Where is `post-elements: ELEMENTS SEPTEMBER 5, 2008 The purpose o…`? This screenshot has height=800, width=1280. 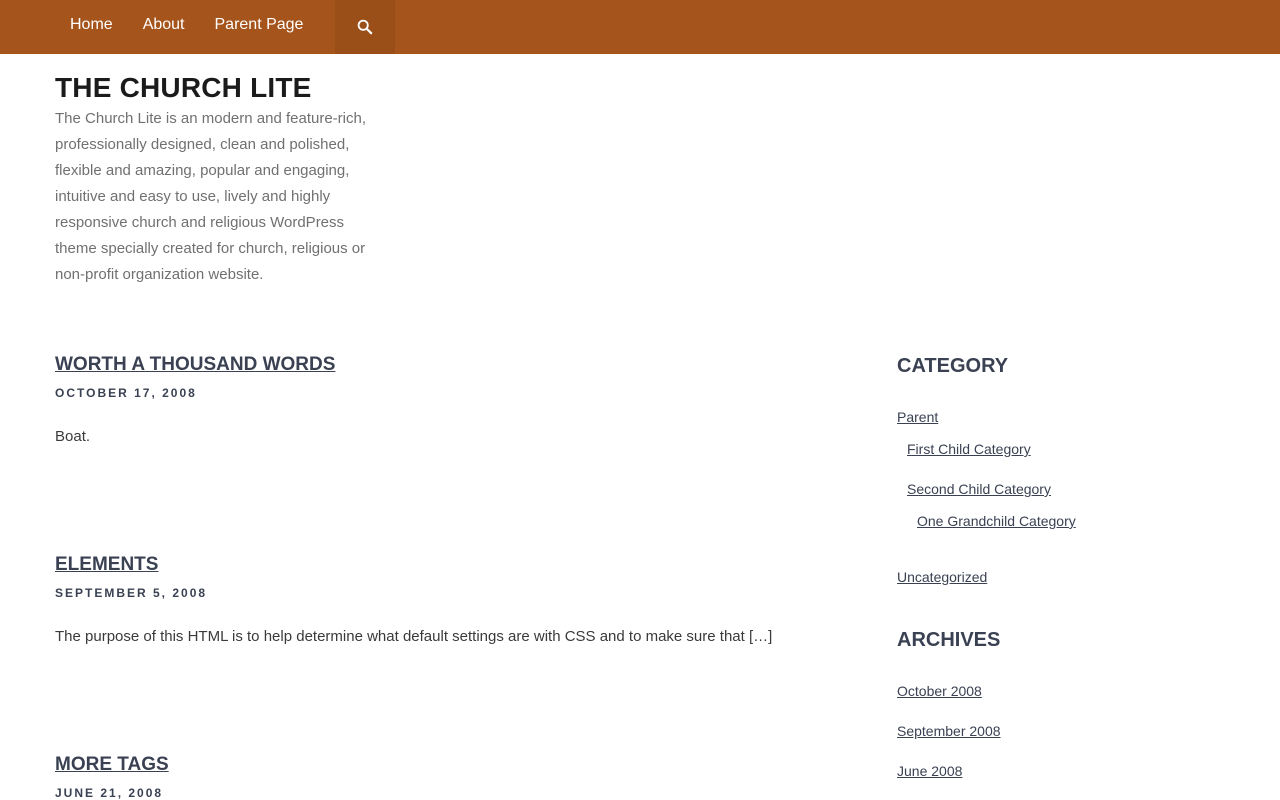
post-elements: ELEMENTS SEPTEMBER 5, 2008 The purpose o… is located at coordinates (445, 599).